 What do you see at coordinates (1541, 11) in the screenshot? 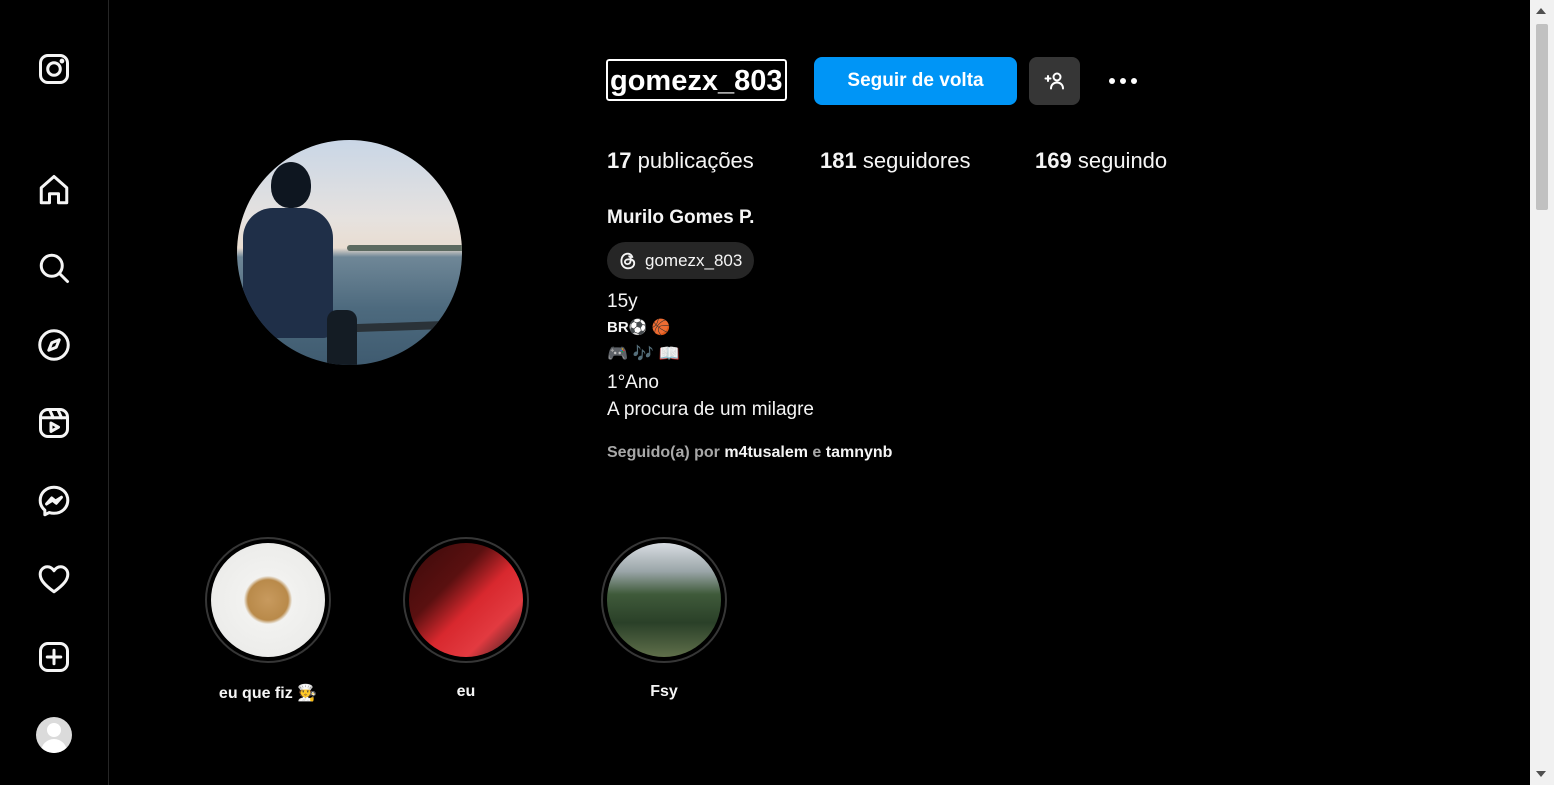
I see `scroll-up-arrow-icon` at bounding box center [1541, 11].